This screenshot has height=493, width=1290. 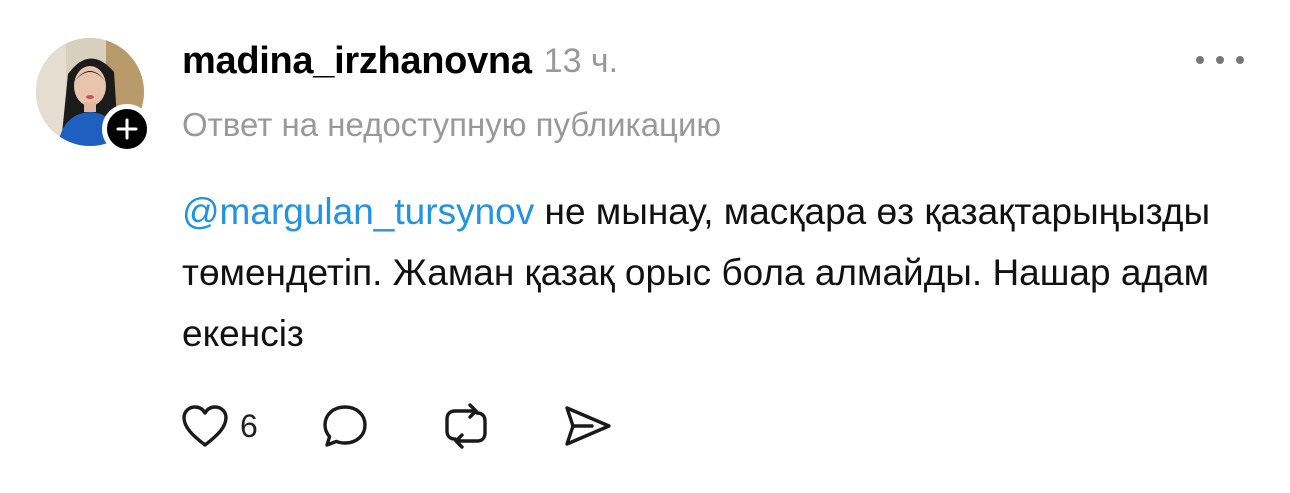 I want to click on reply-context: Ответ на недоступную публикацию, so click(x=452, y=124).